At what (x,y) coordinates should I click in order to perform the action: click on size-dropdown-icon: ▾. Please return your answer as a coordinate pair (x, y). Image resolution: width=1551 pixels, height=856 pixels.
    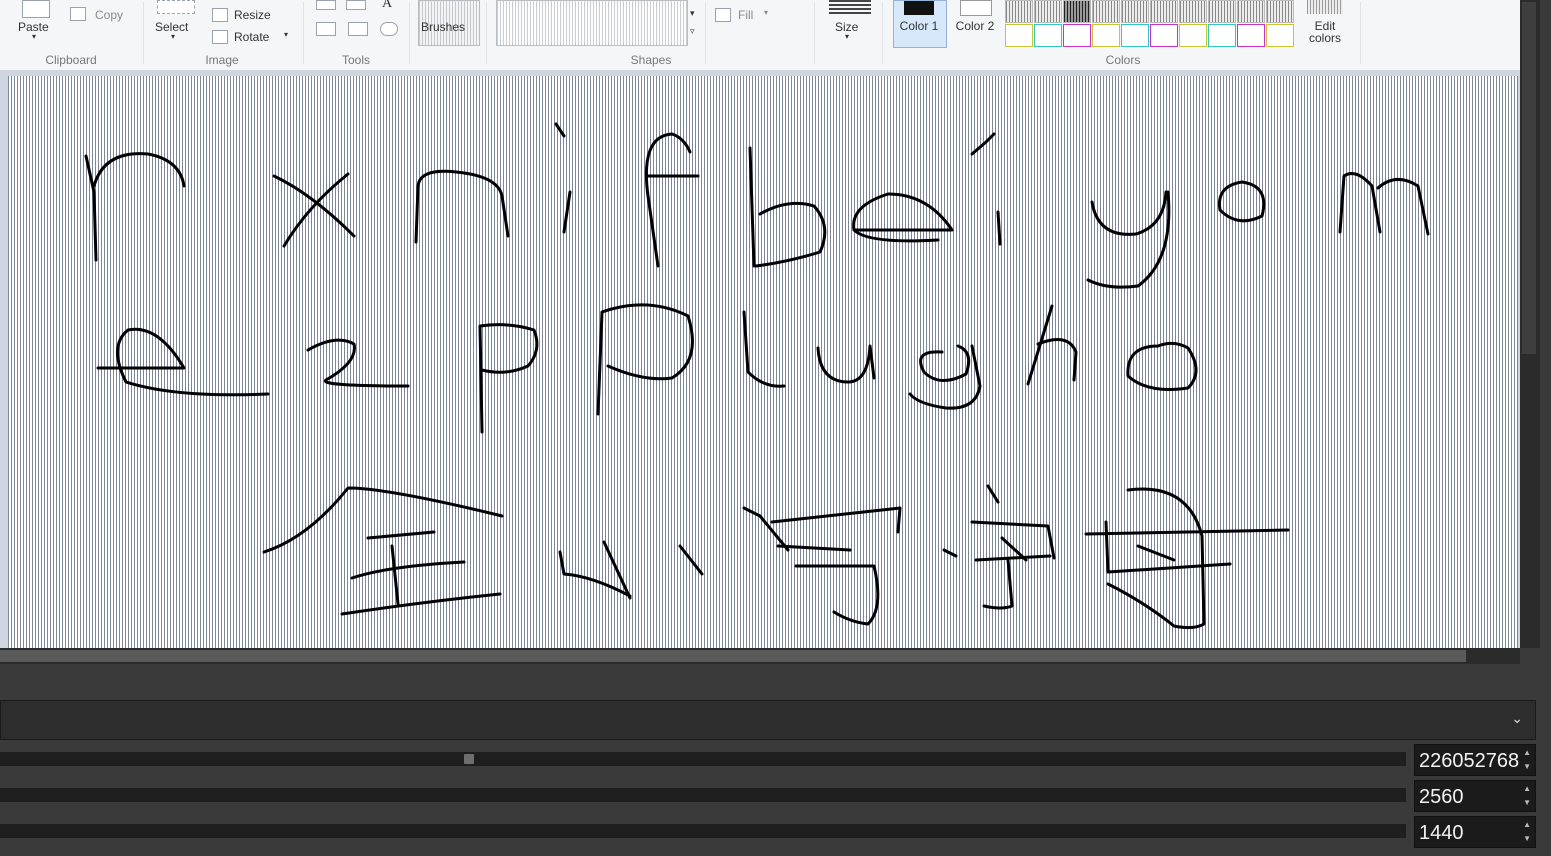
    Looking at the image, I should click on (847, 36).